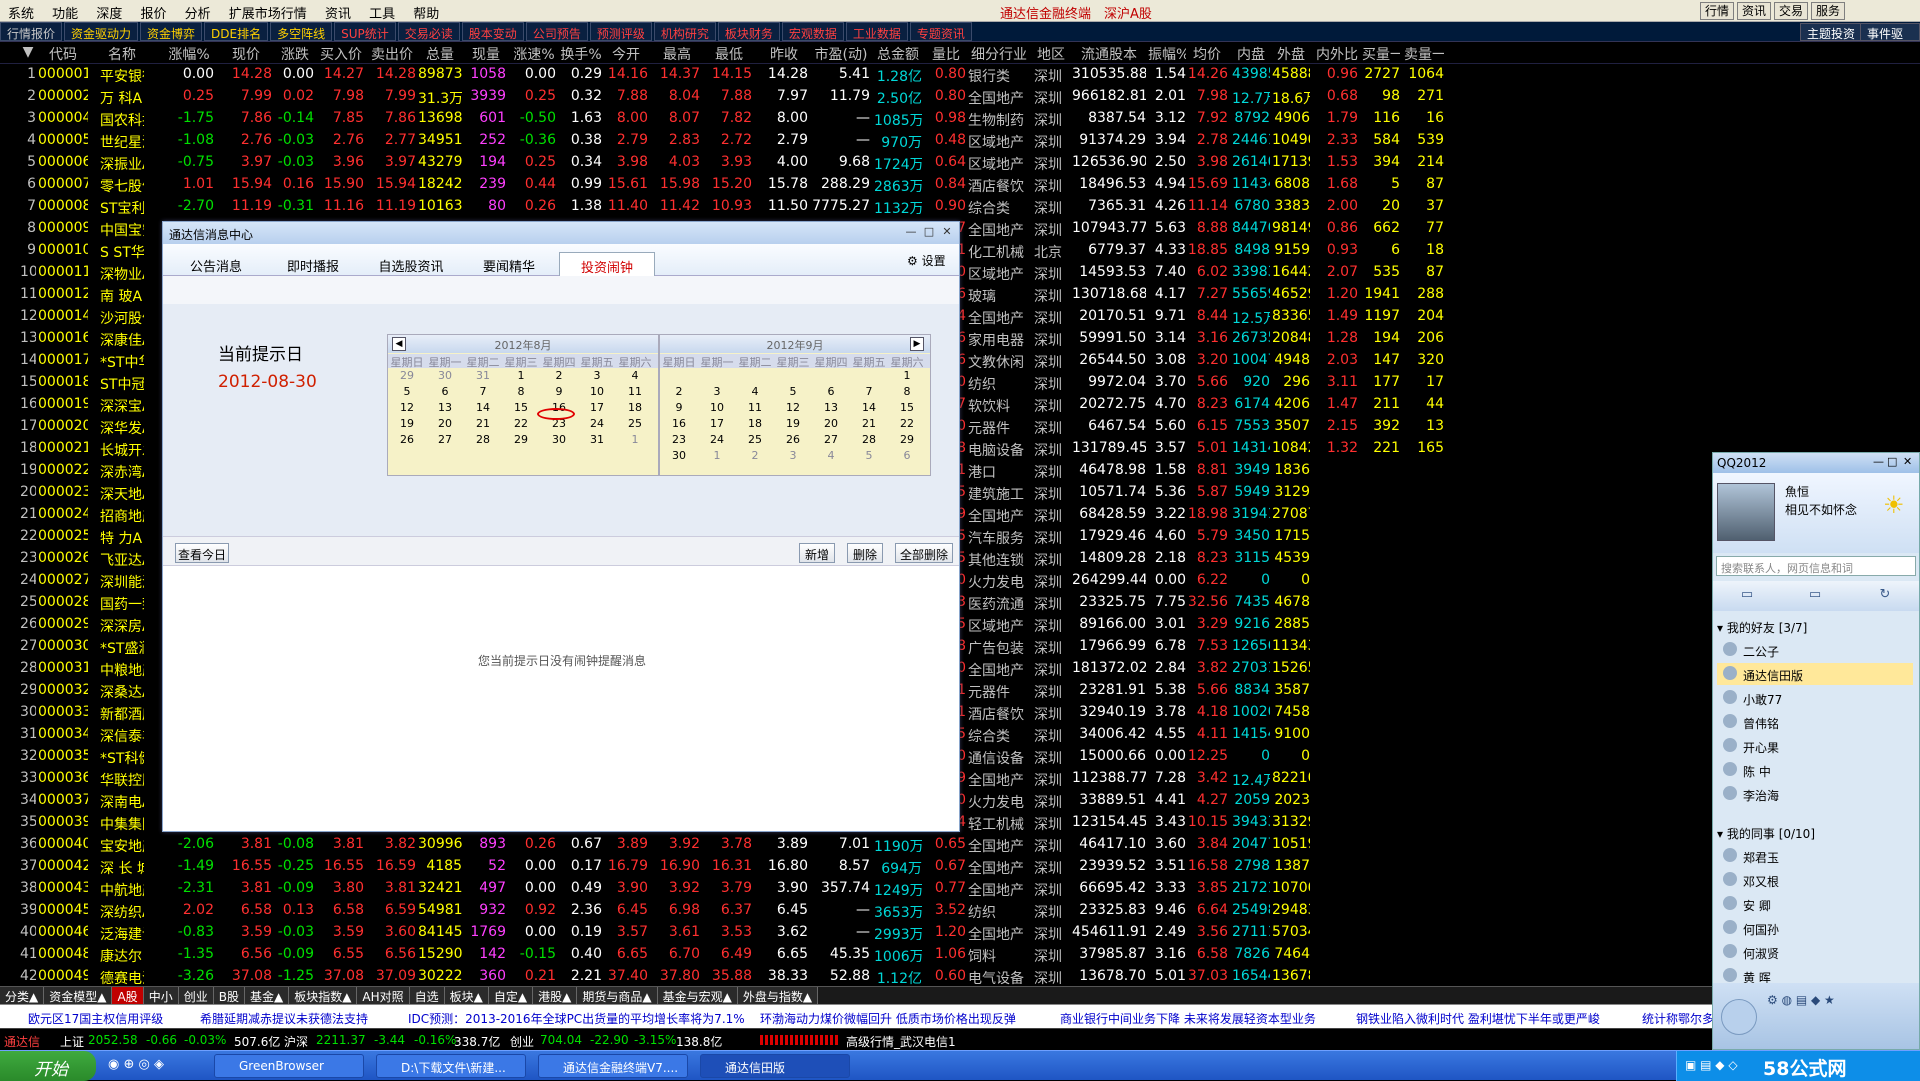 The width and height of the screenshot is (1920, 1081). I want to click on calendar-day: 17, so click(717, 424).